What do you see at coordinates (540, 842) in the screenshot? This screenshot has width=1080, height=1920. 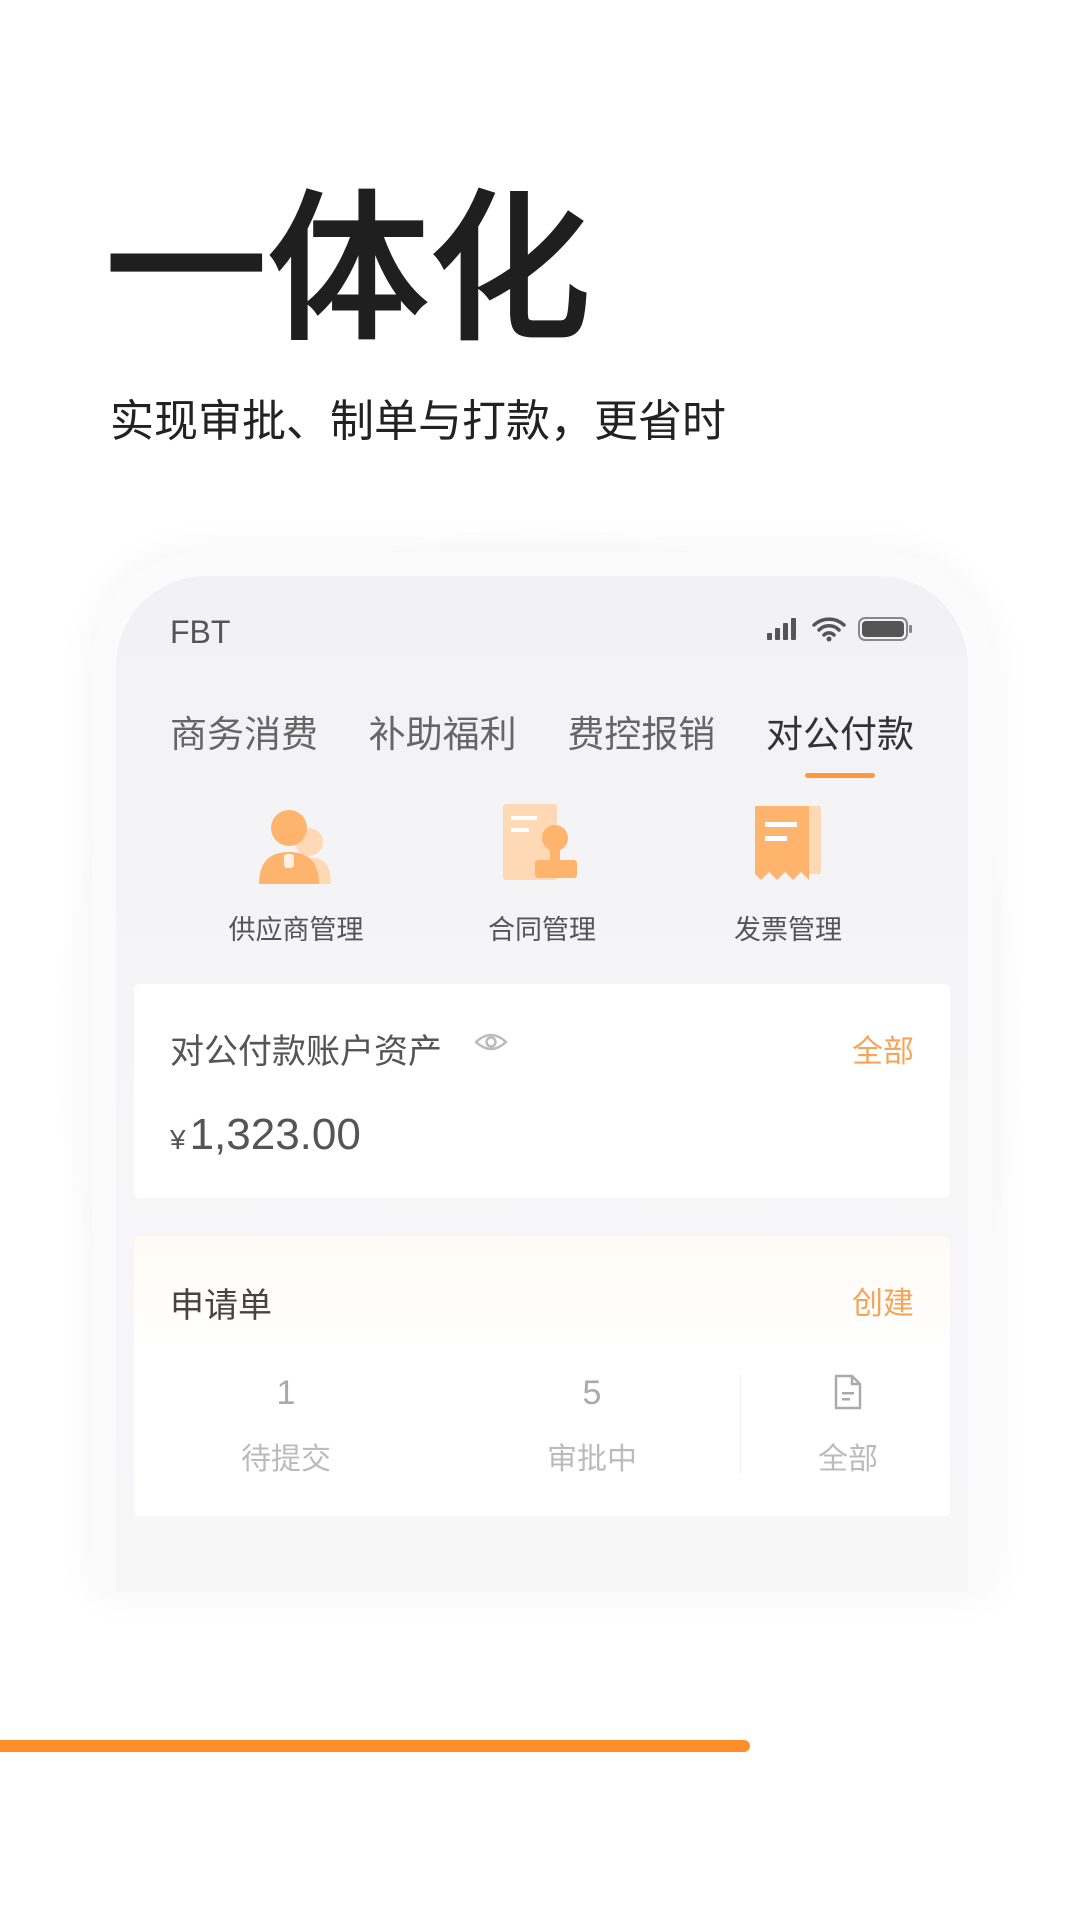 I see `contract-icon` at bounding box center [540, 842].